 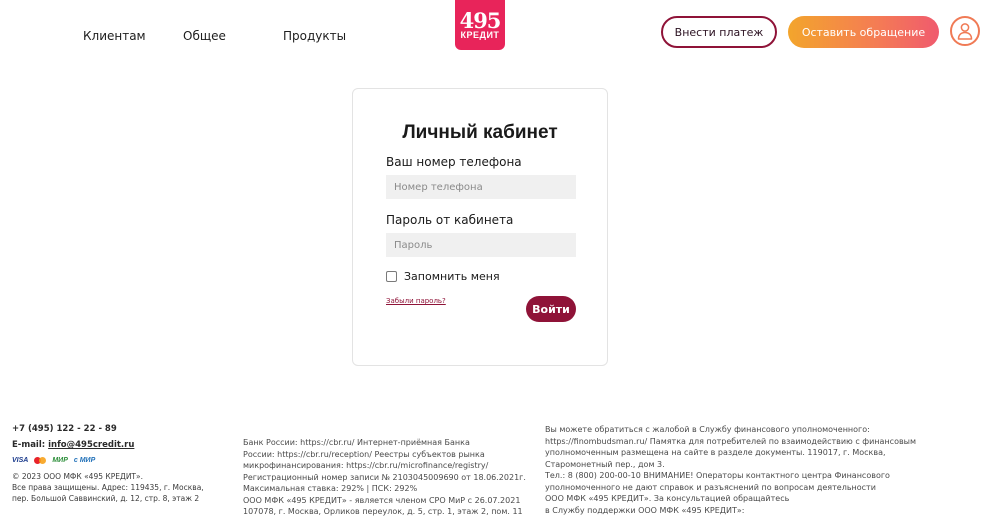 I want to click on regulator-line: Максимальная ставка: 292% | ПСК: 292%, so click(x=330, y=488).